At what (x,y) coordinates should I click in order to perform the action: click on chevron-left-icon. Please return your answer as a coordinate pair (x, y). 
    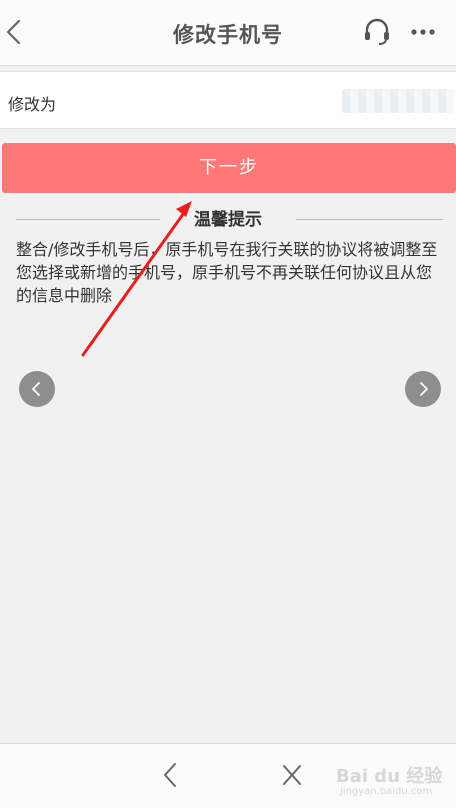
    Looking at the image, I should click on (36, 389).